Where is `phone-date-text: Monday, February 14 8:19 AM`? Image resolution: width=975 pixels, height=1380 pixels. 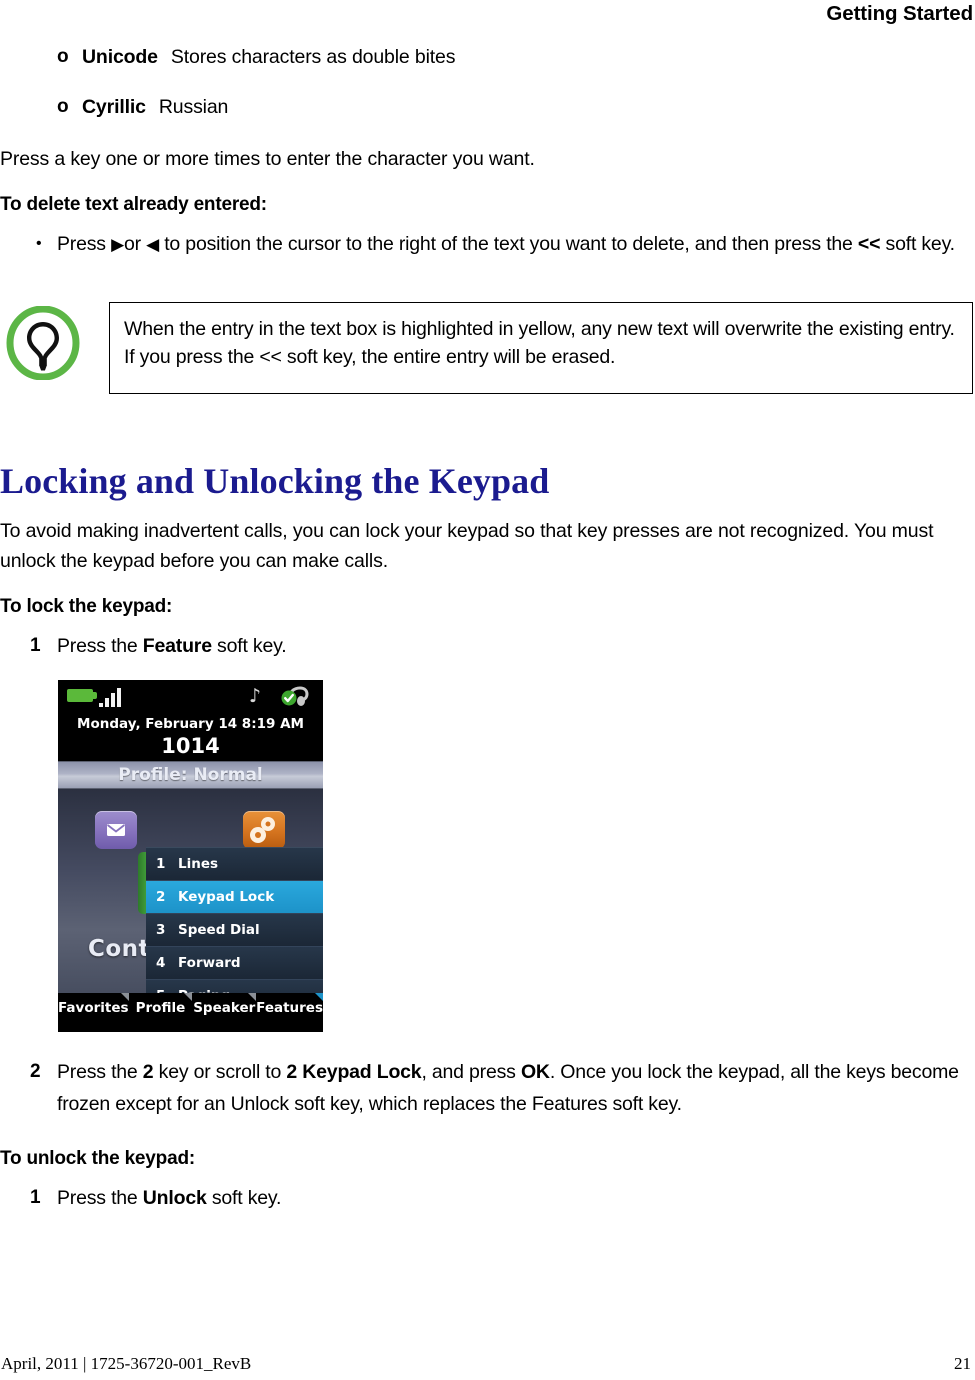
phone-date-text: Monday, February 14 8:19 AM is located at coordinates (190, 724).